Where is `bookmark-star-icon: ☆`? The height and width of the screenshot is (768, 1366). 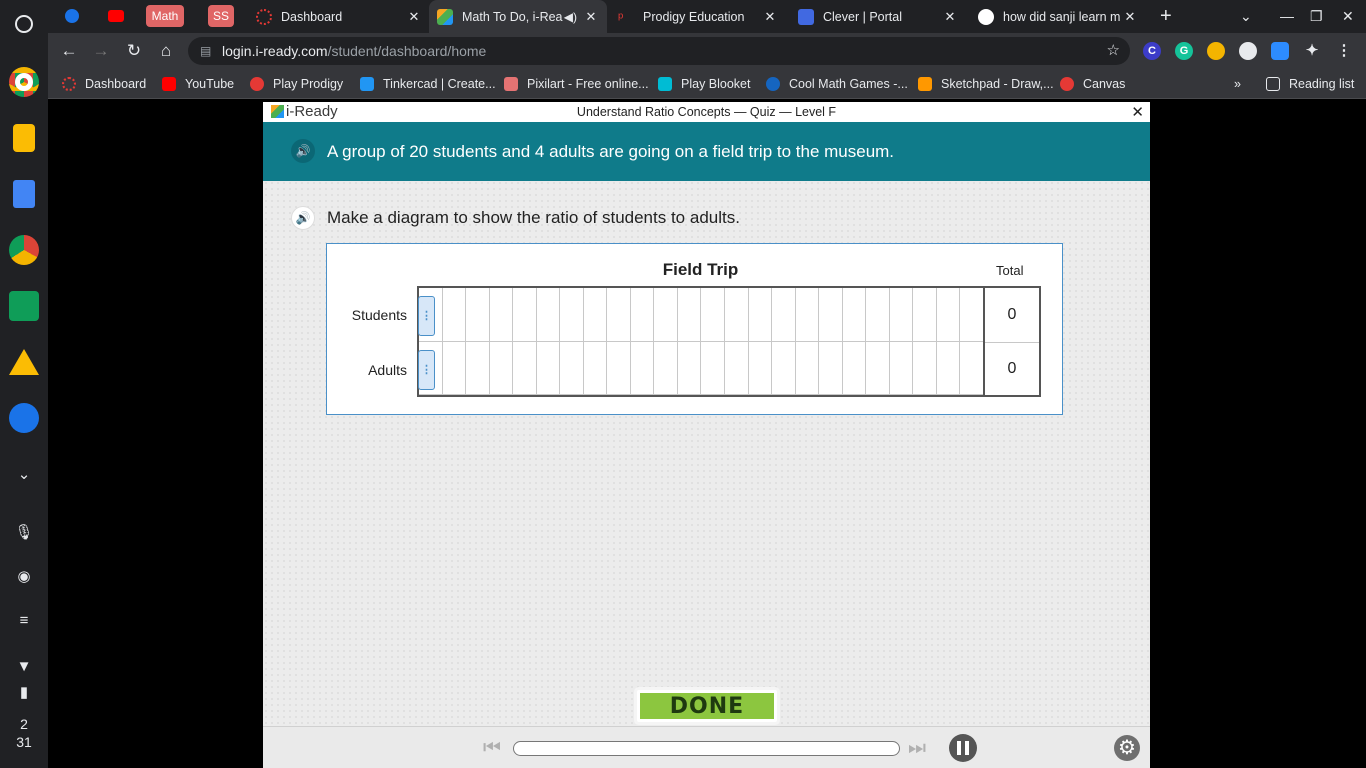
bookmark-star-icon: ☆ is located at coordinates (1113, 51).